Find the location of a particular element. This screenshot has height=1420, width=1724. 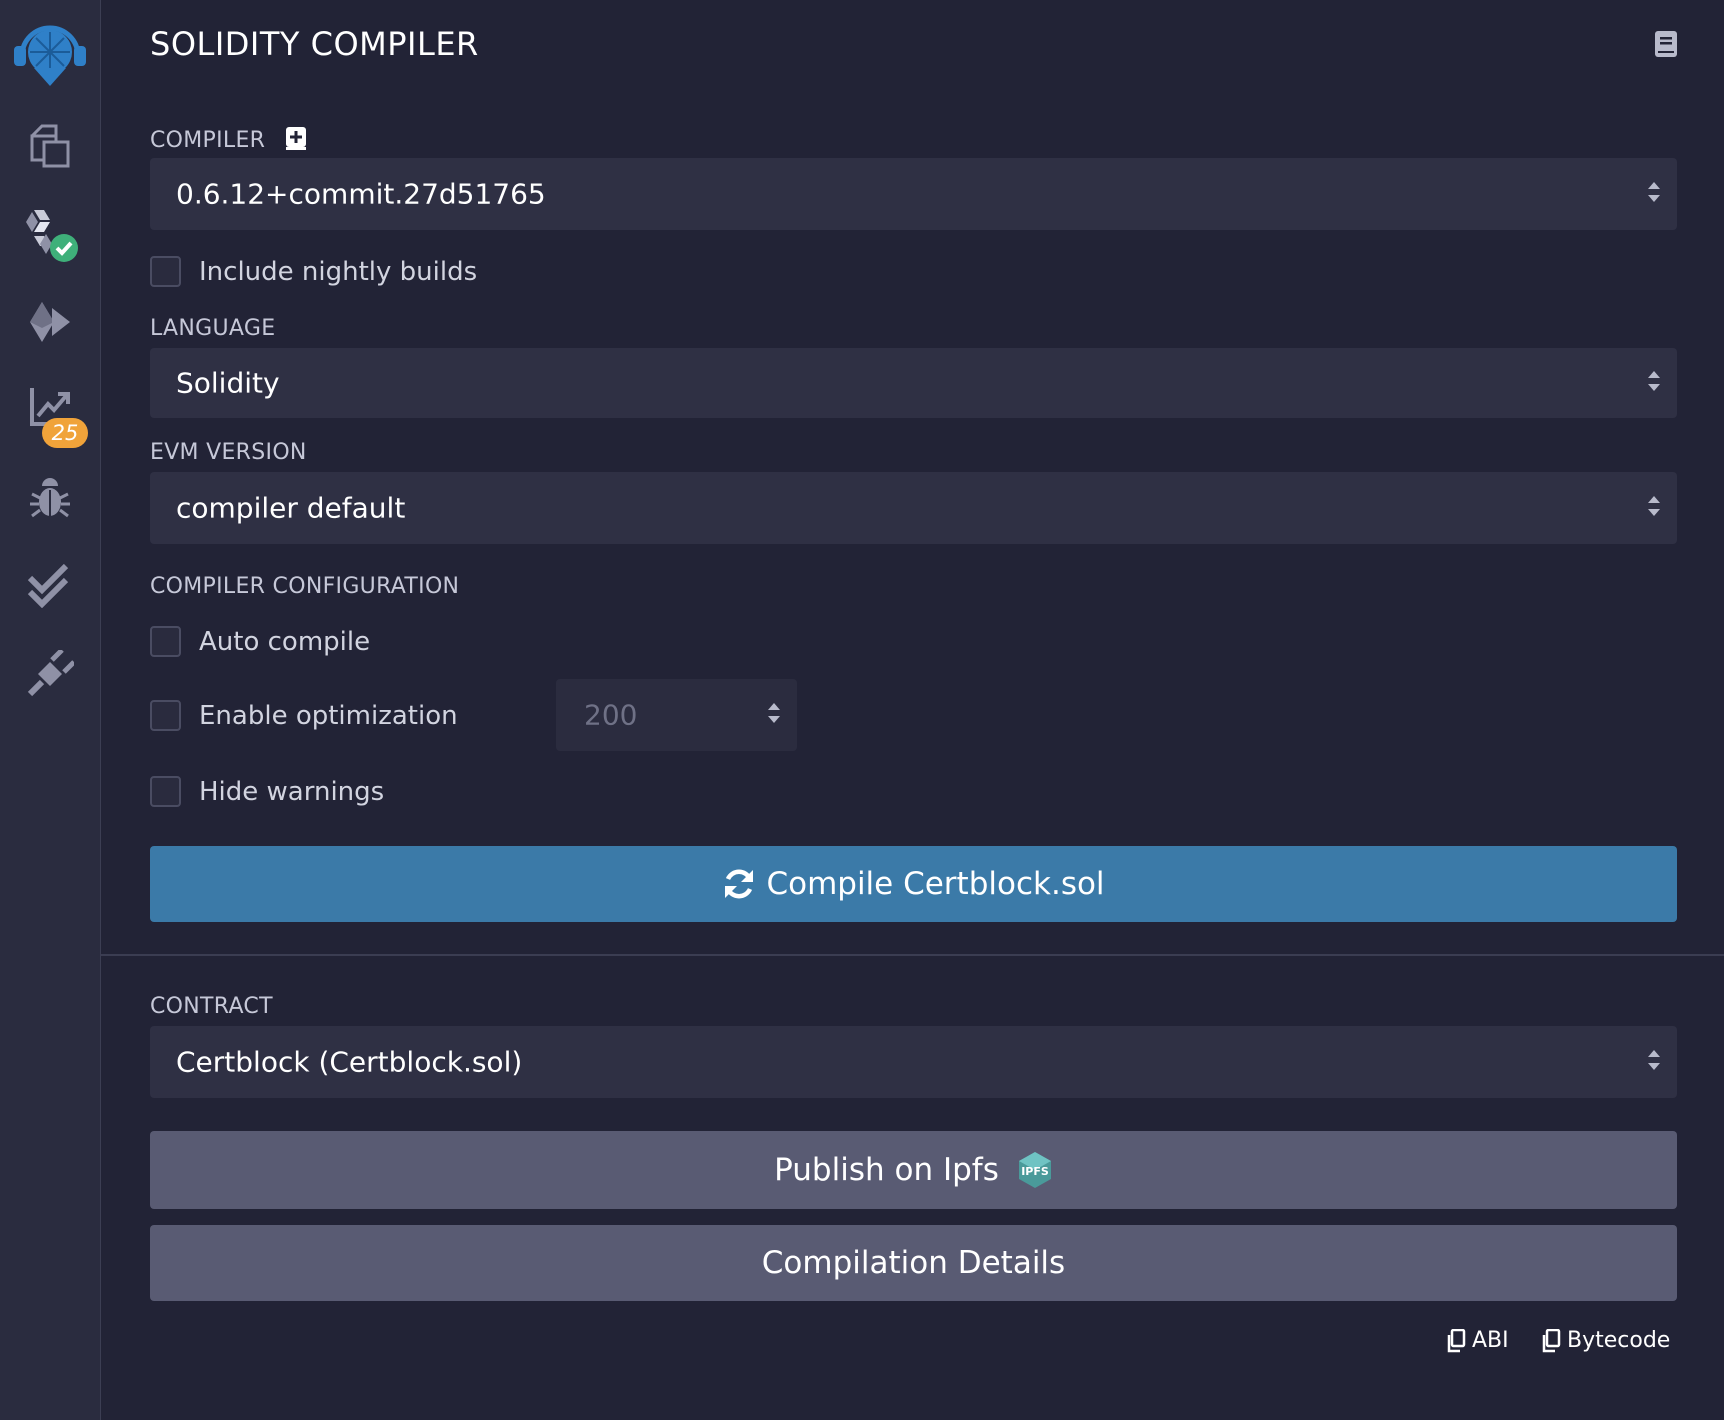

auto-compile-option: Auto compile is located at coordinates (260, 641).